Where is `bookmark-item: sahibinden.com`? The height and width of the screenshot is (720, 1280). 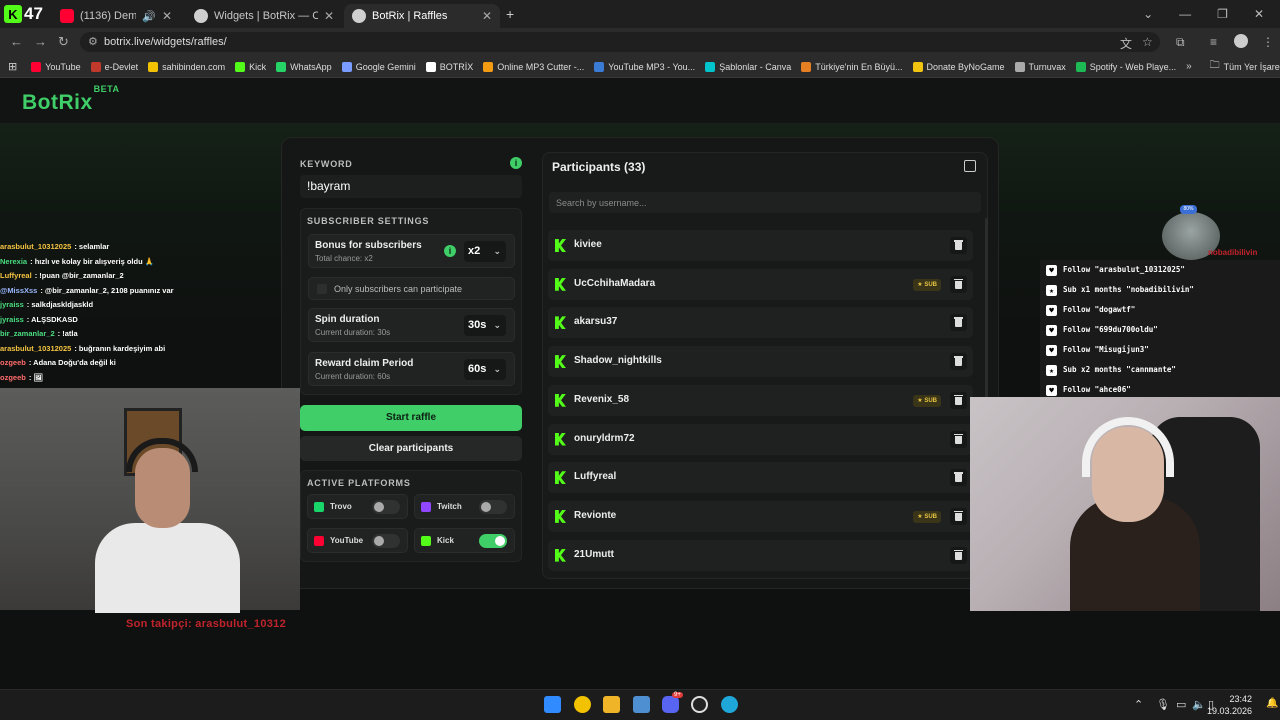 bookmark-item: sahibinden.com is located at coordinates (186, 66).